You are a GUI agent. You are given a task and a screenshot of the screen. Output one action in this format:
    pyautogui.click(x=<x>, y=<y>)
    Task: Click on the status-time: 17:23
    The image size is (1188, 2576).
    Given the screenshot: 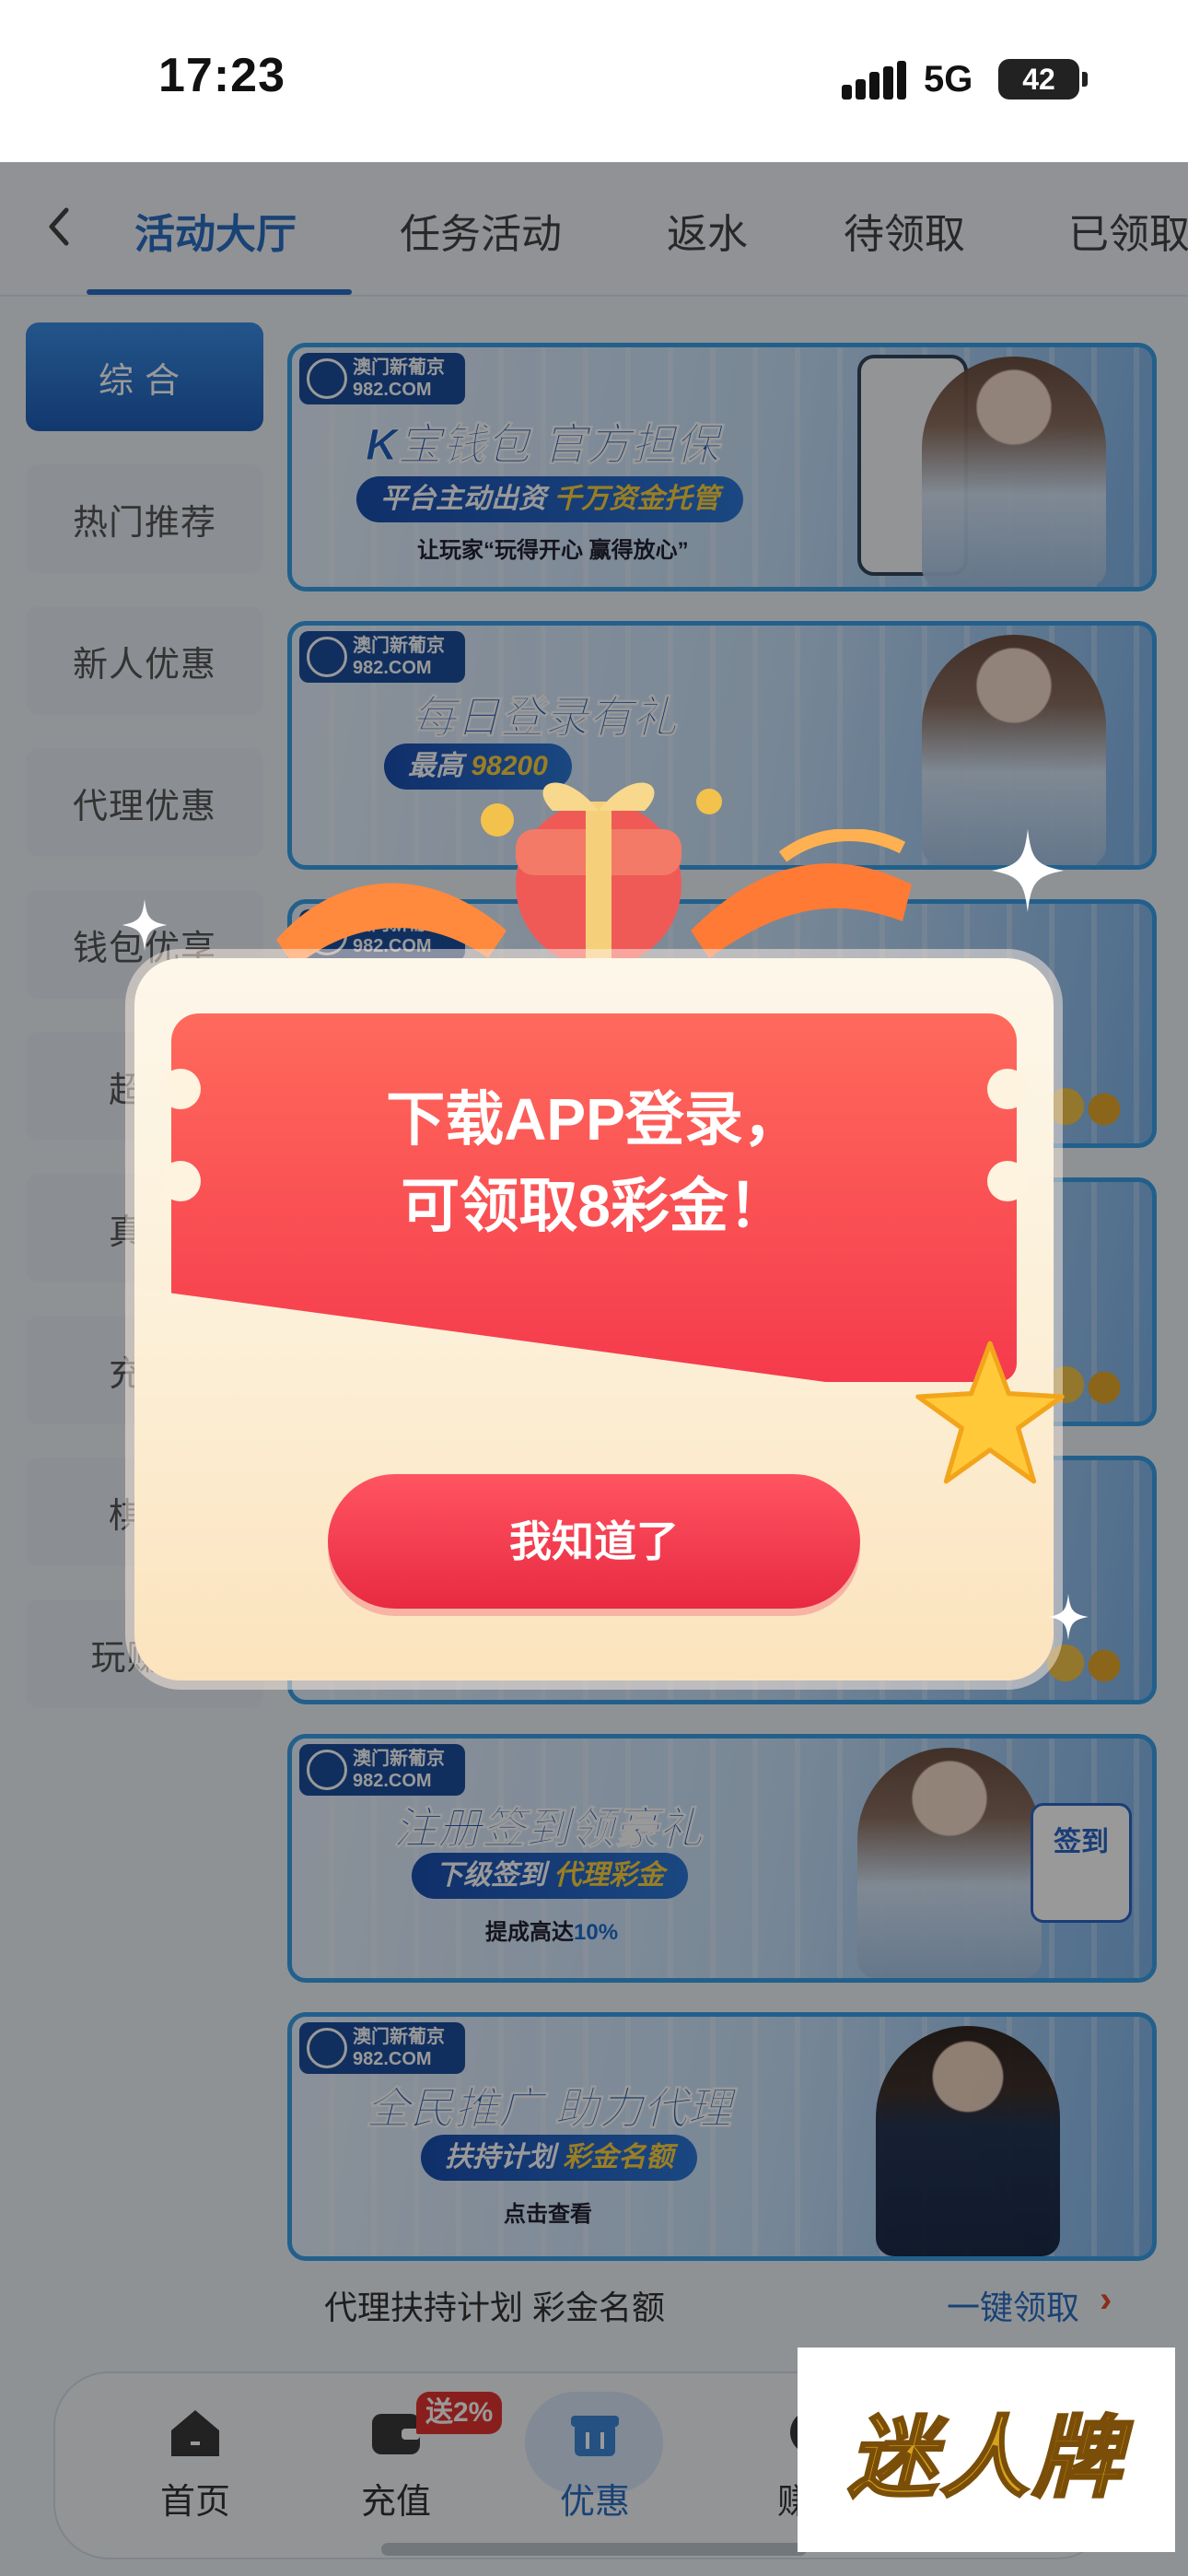 What is the action you would take?
    pyautogui.click(x=221, y=75)
    